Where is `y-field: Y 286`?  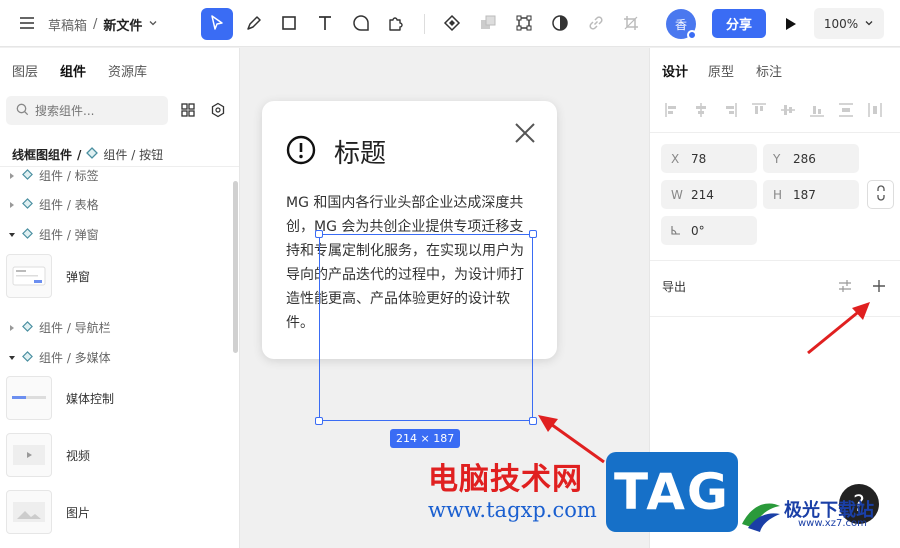 y-field: Y 286 is located at coordinates (811, 158).